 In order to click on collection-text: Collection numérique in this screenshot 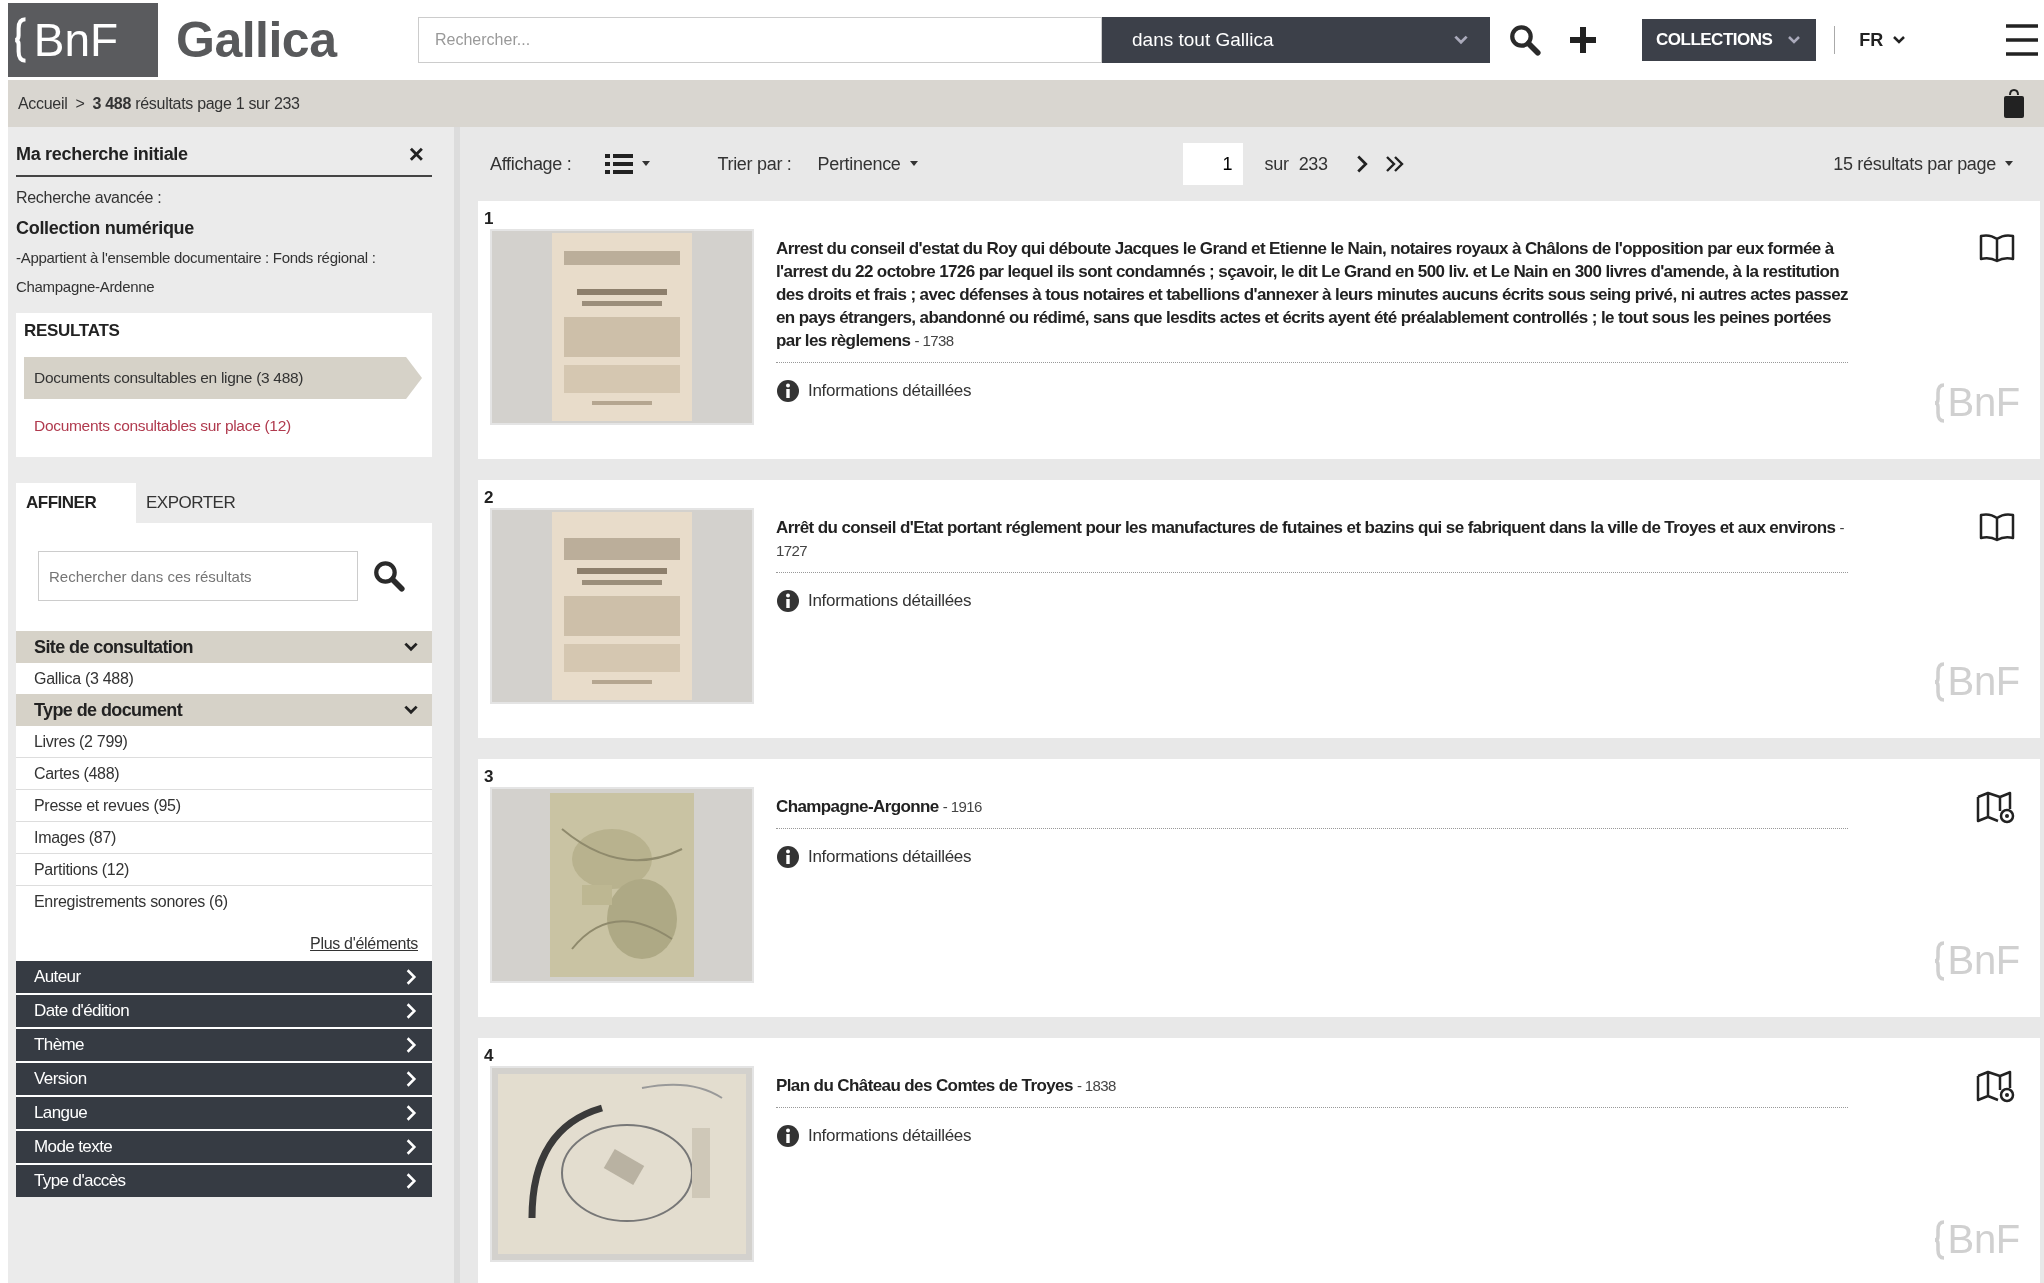, I will do `click(106, 228)`.